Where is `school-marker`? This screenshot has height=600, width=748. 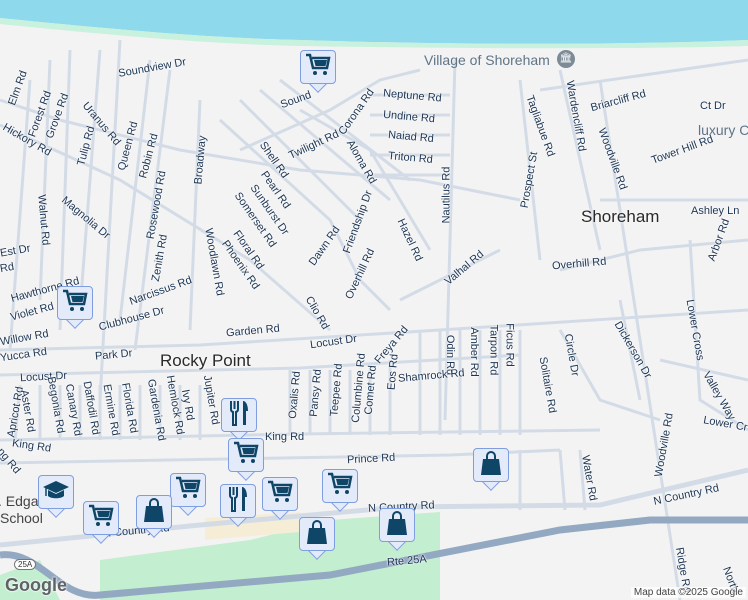
school-marker is located at coordinates (56, 497).